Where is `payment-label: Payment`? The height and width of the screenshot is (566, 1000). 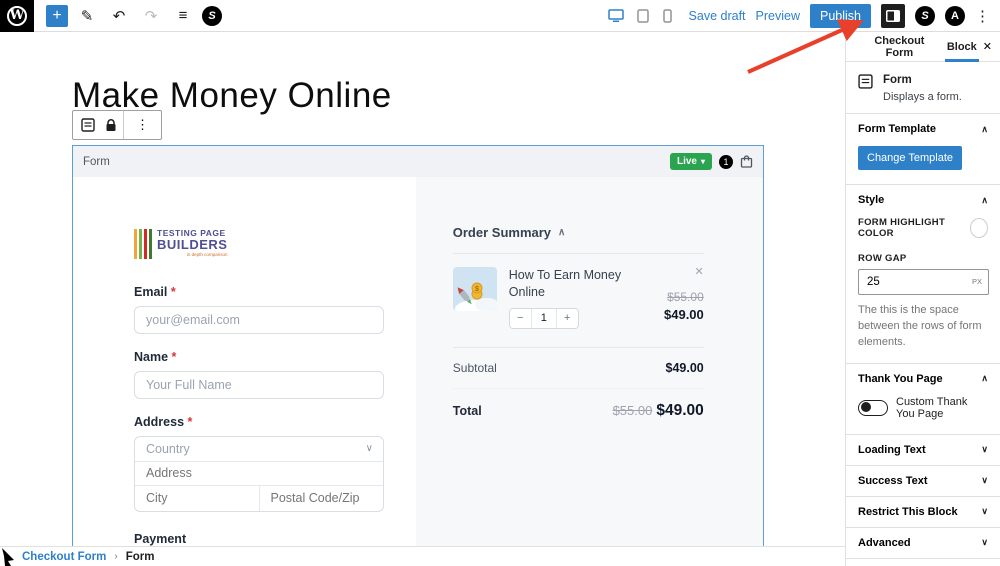 payment-label: Payment is located at coordinates (160, 538).